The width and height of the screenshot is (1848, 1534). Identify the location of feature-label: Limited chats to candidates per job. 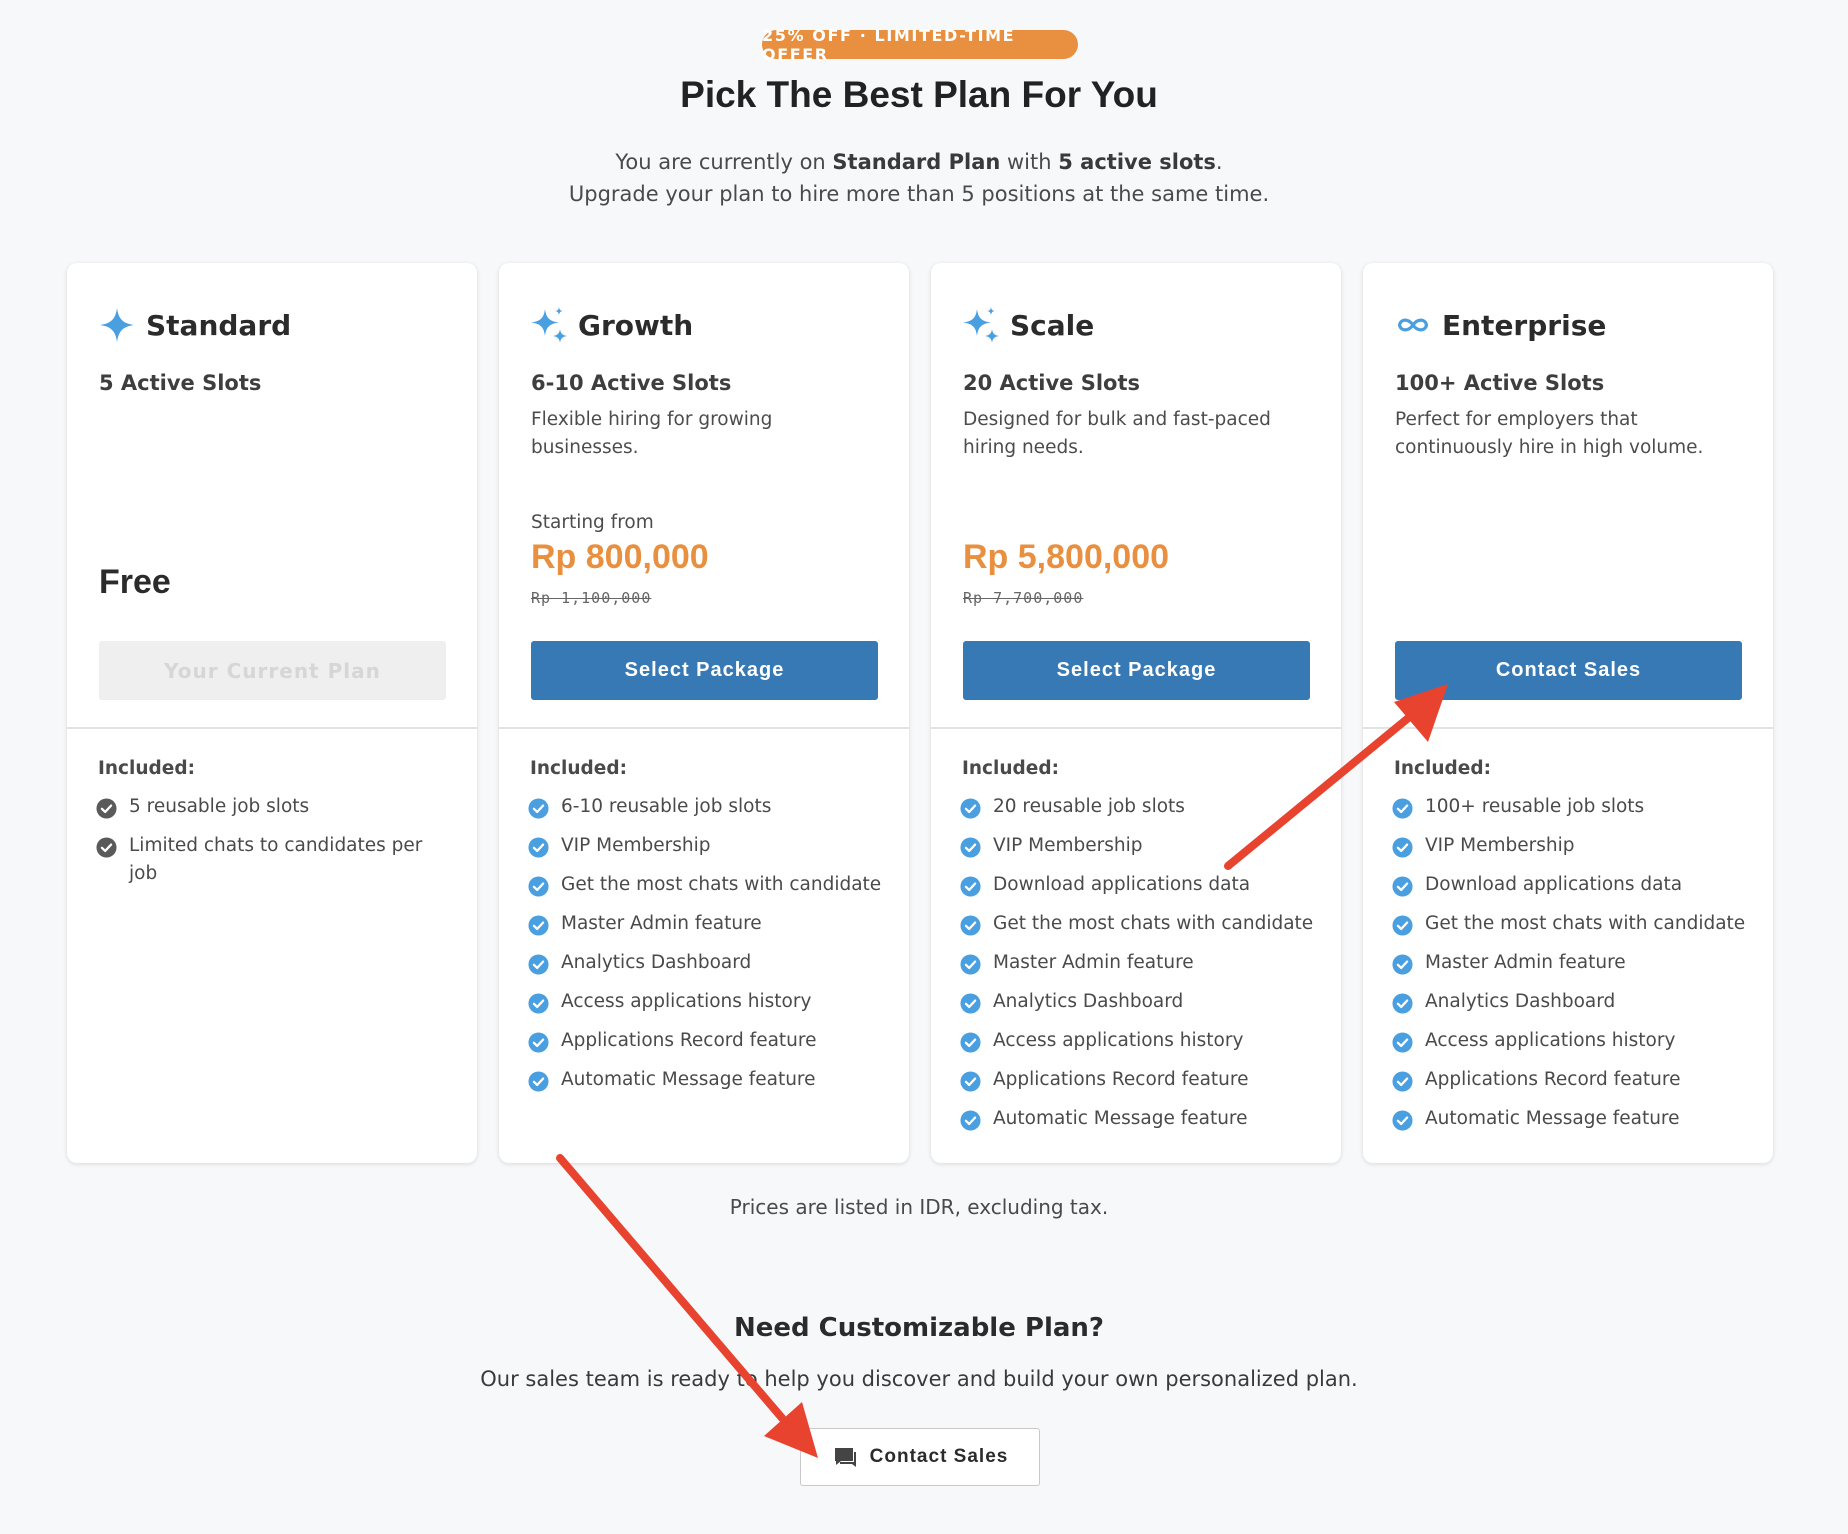
(276, 859).